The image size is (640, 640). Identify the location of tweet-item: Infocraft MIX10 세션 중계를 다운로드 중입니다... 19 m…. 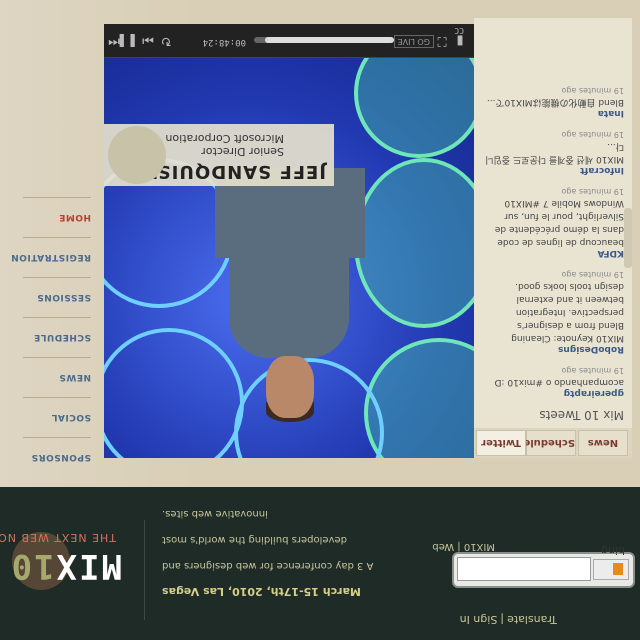
(554, 152).